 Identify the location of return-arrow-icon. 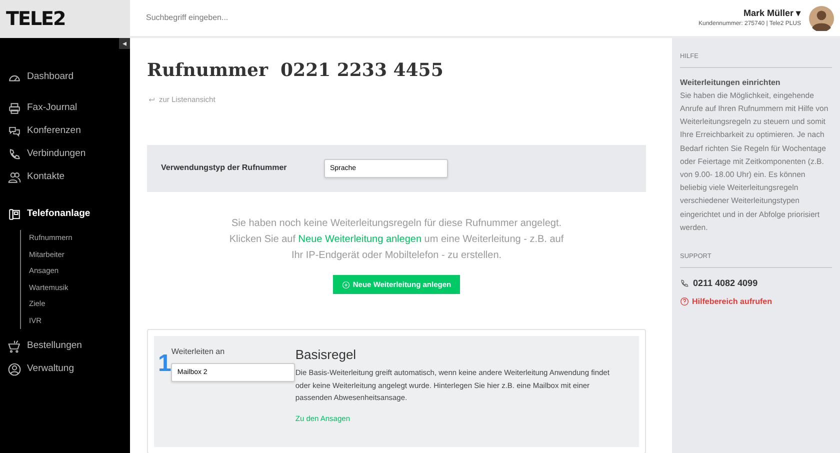
(151, 99).